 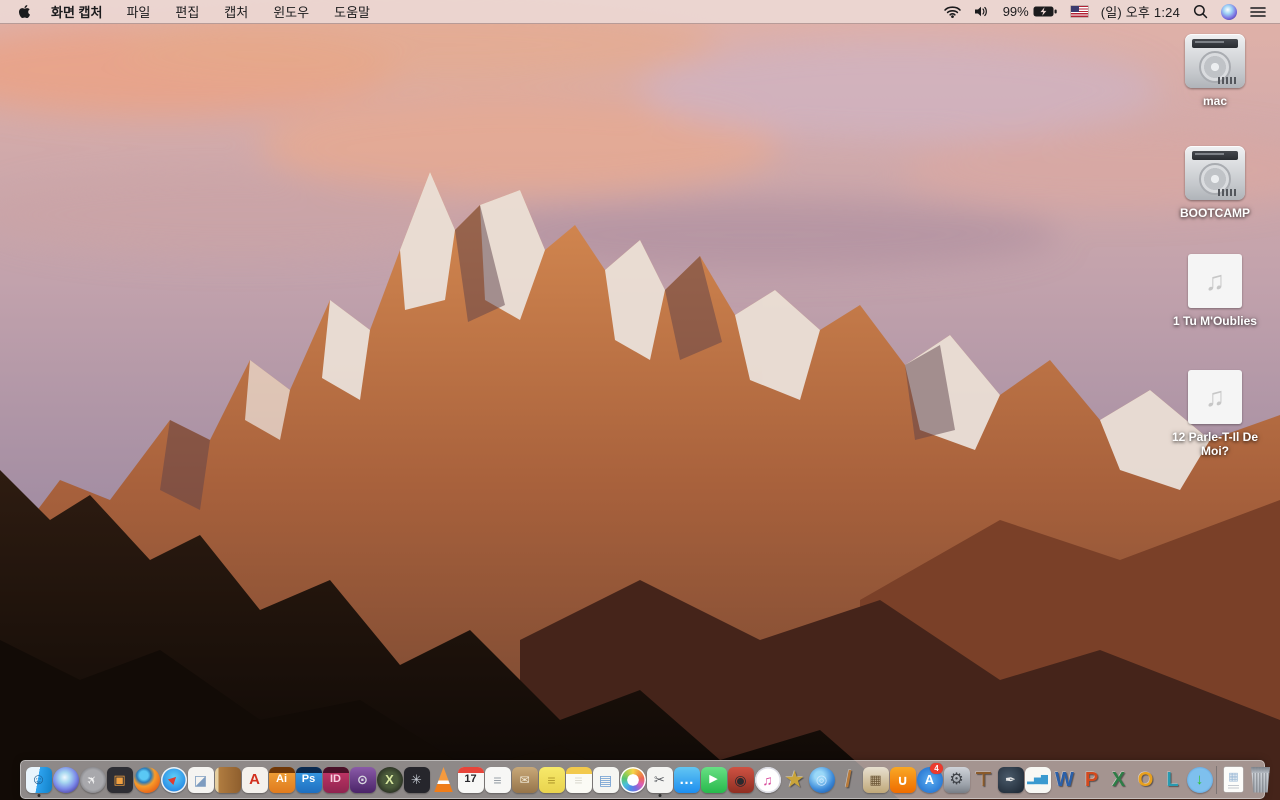 I want to click on calendar-glyph: 17, so click(x=470, y=779).